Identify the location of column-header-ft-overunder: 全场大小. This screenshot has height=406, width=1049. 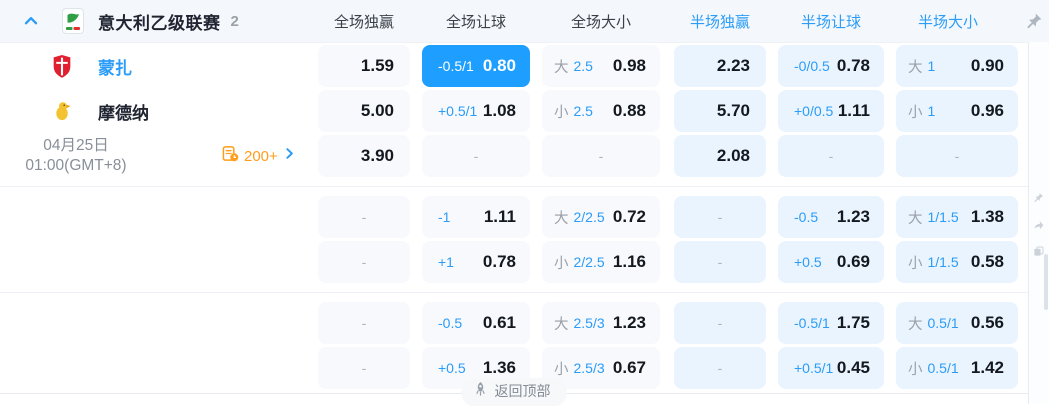
(601, 21).